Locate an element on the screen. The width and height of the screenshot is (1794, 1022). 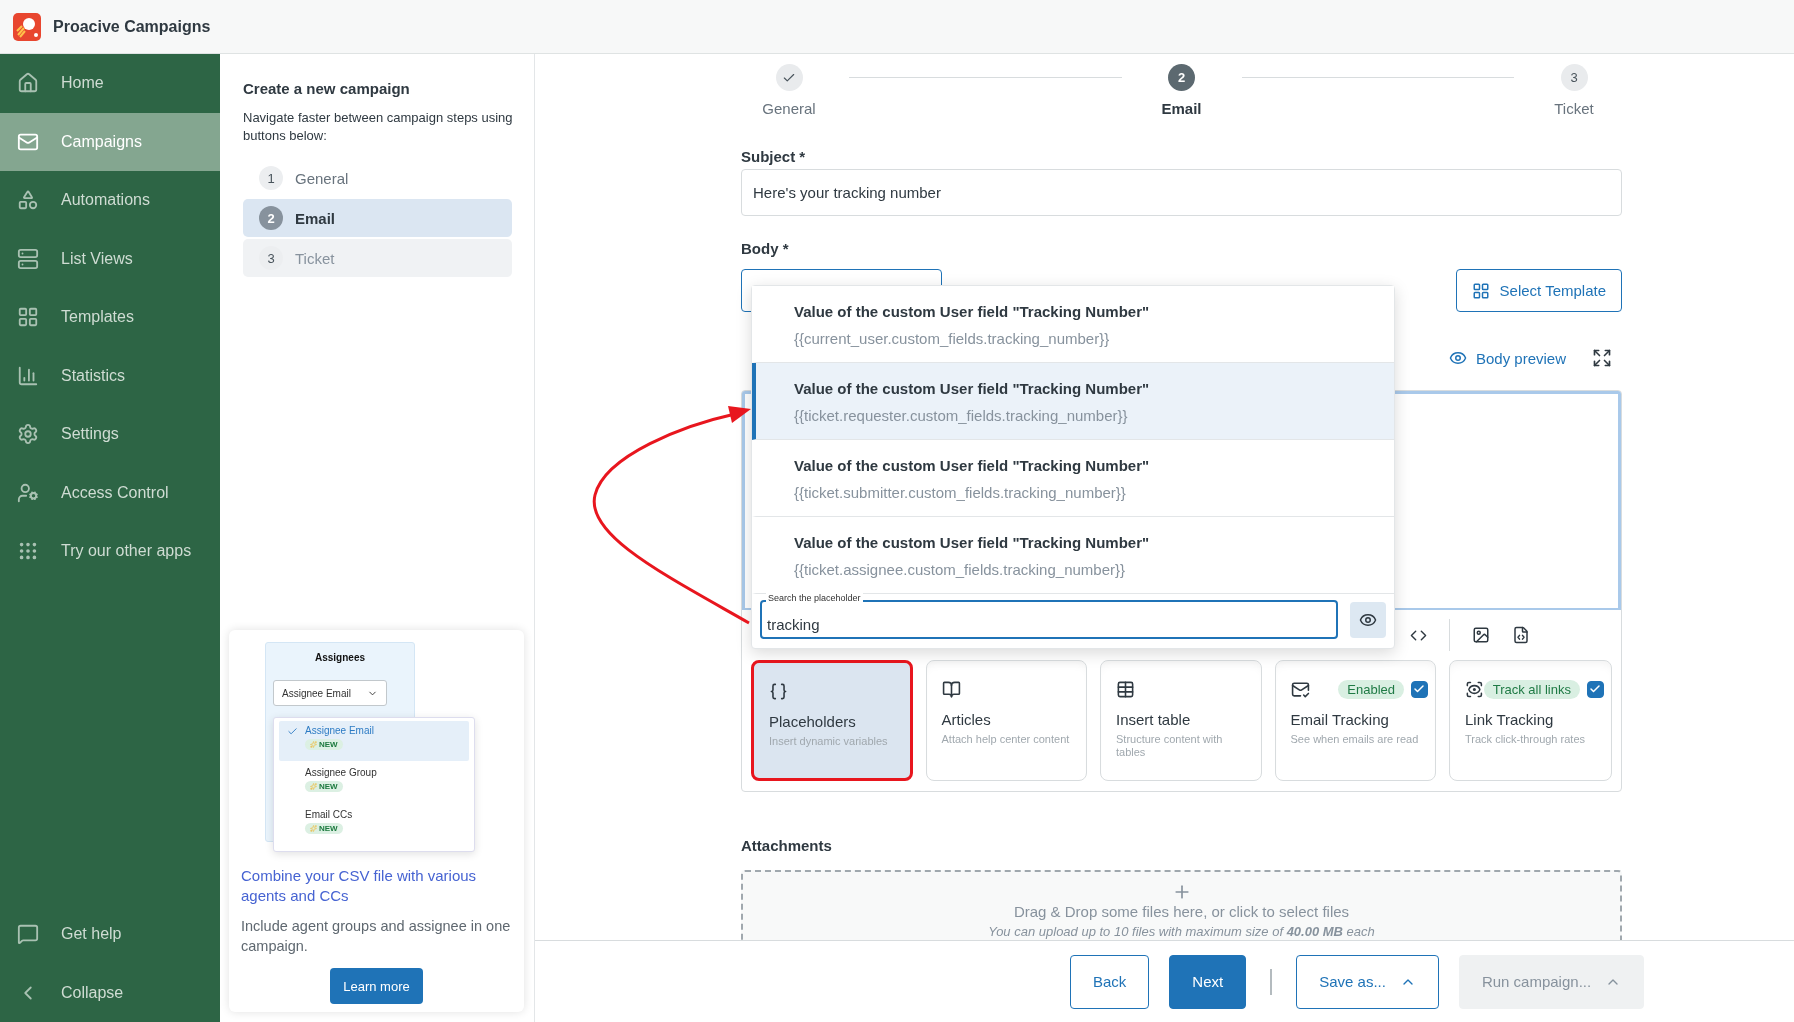
step-number: 3 is located at coordinates (271, 258).